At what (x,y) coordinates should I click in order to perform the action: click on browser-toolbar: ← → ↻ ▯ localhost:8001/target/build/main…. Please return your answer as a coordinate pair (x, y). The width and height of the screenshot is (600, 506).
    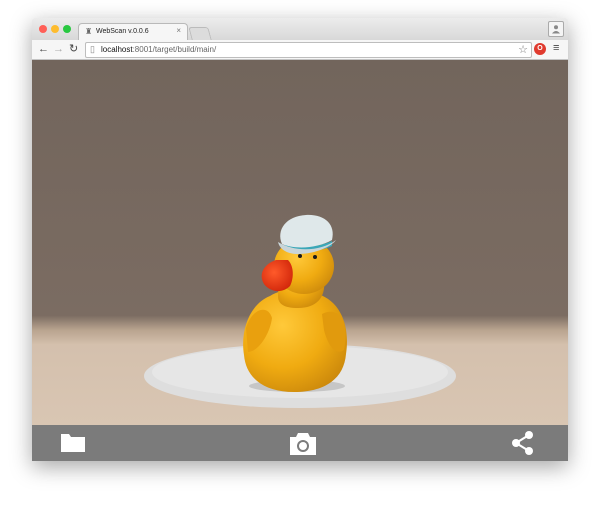
    Looking at the image, I should click on (300, 50).